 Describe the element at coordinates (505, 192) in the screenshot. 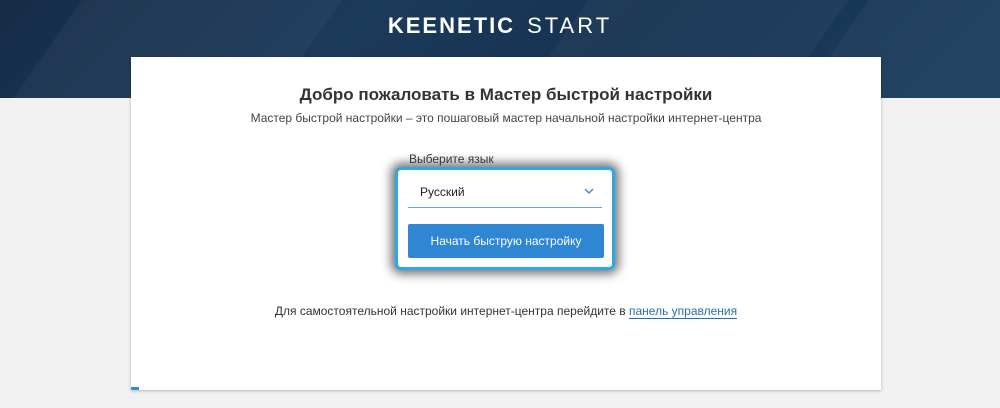

I see `language-select: Русский` at that location.